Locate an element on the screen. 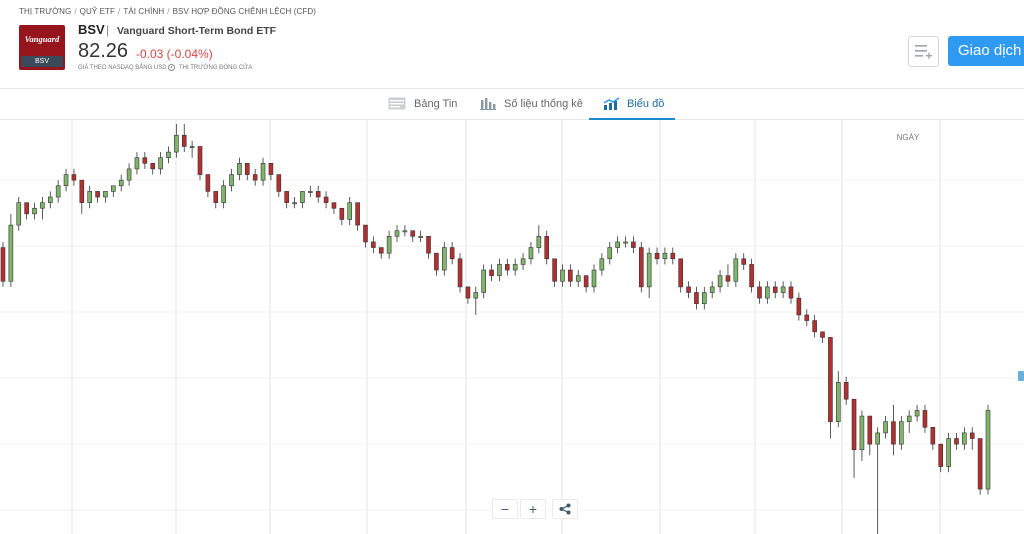 This screenshot has height=534, width=1024. market-status: THỊ TRƯỜNG ĐÓNG CỬA is located at coordinates (216, 68).